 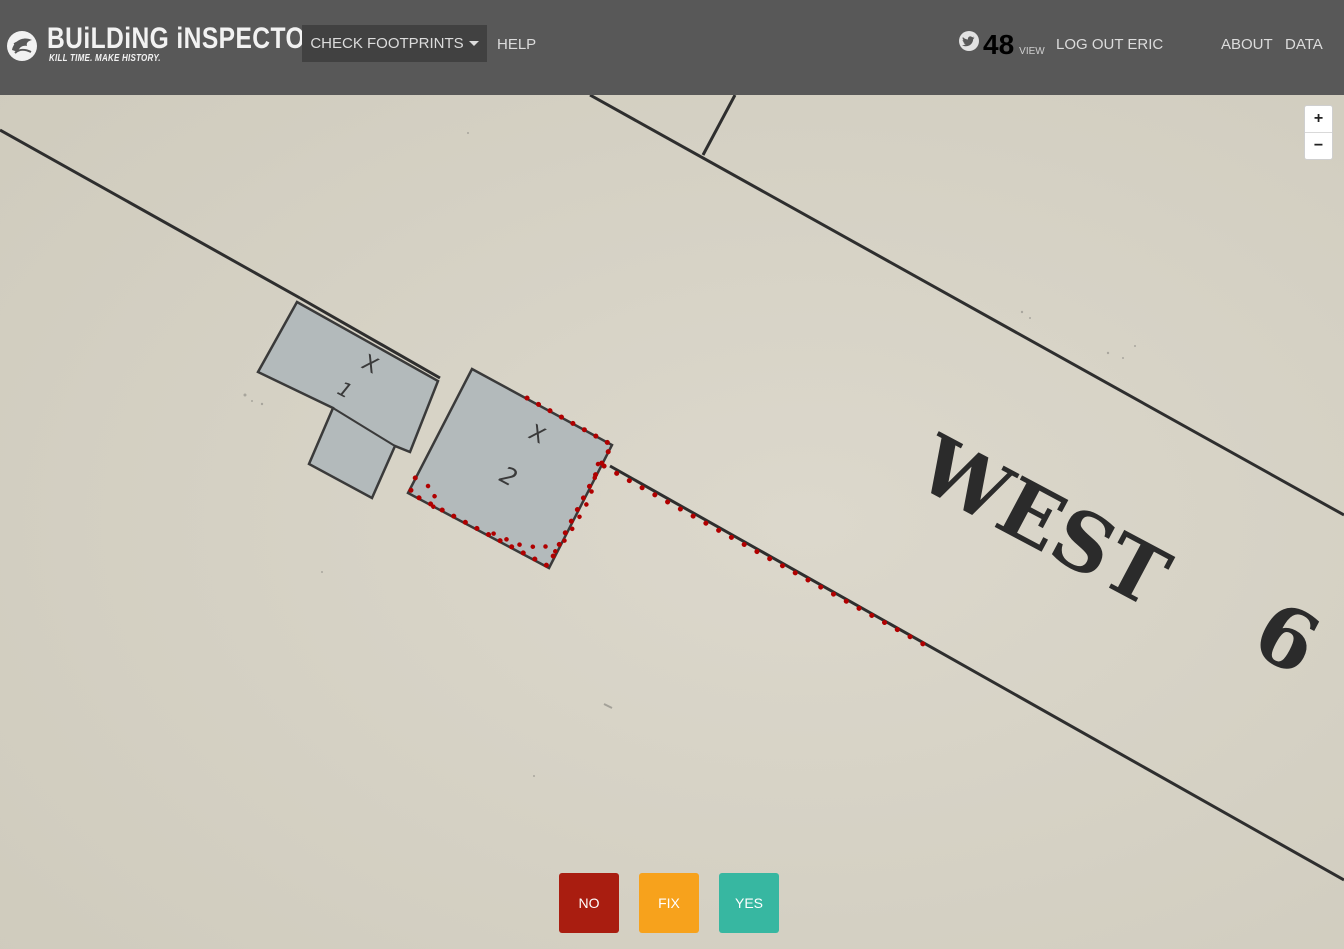 I want to click on dropdown-label: CHECK FOOTPRINTS, so click(x=387, y=43).